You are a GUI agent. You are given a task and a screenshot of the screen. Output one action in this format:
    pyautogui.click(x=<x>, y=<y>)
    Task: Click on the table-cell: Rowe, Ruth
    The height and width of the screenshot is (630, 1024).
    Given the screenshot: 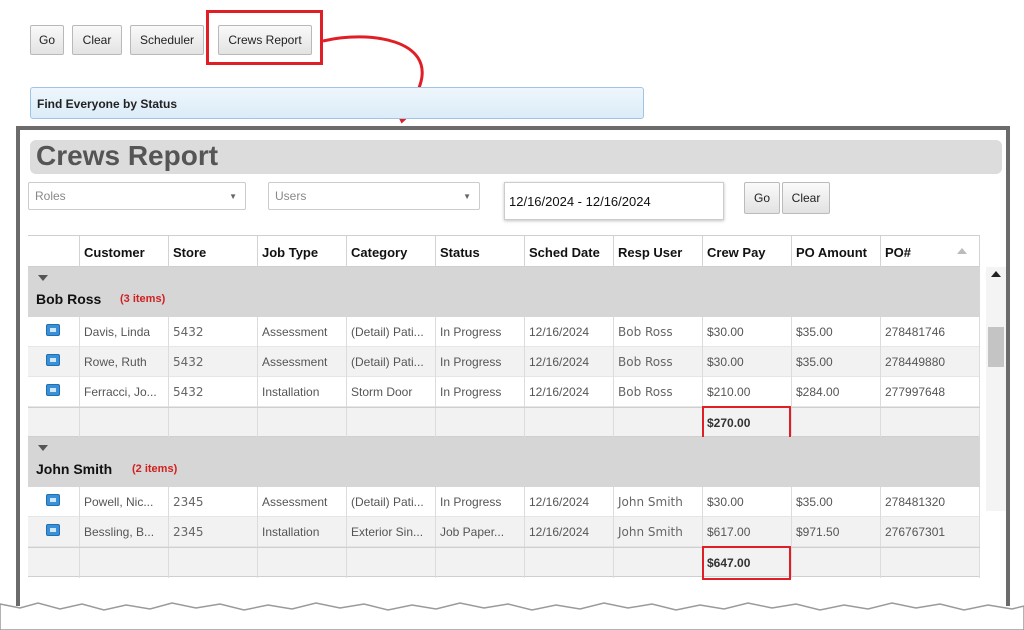 What is the action you would take?
    pyautogui.click(x=124, y=362)
    